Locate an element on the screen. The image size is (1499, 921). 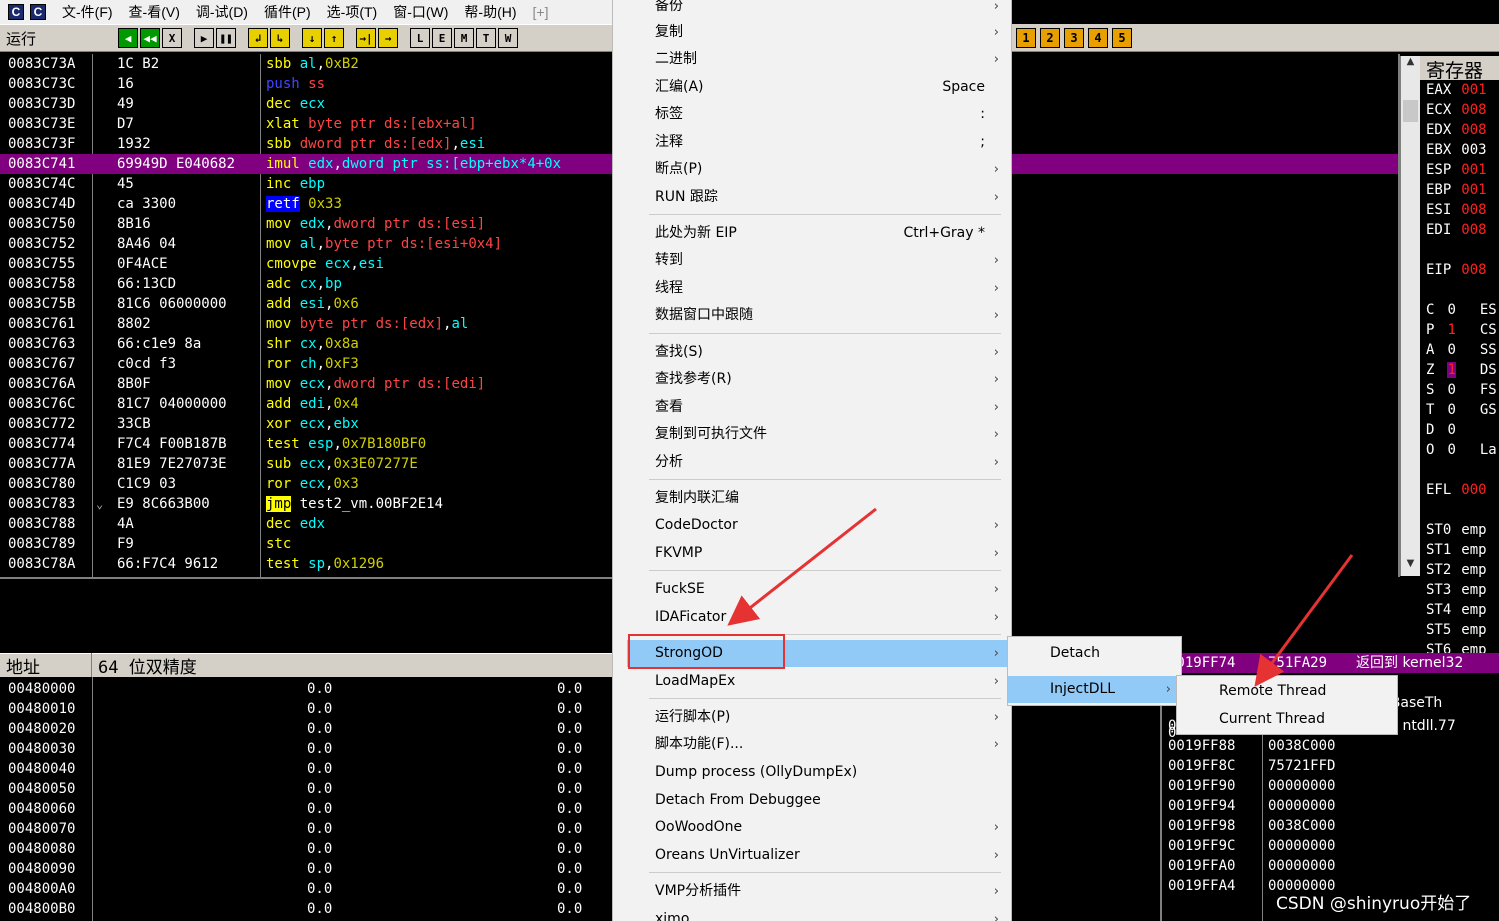
dump-row: 00480060 0.0 0.0 is located at coordinates (306, 809).